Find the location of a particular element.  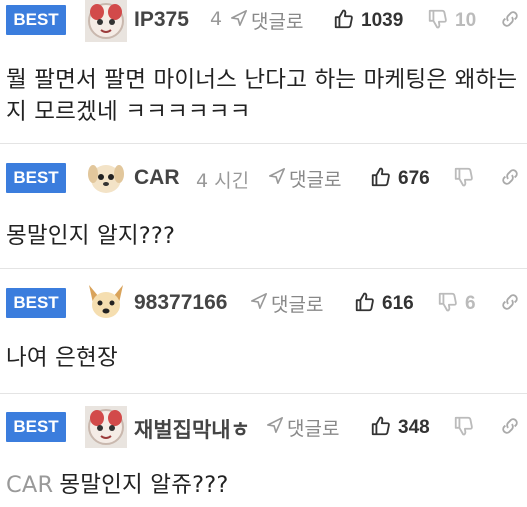

upvote-button: 1039 is located at coordinates (368, 21).